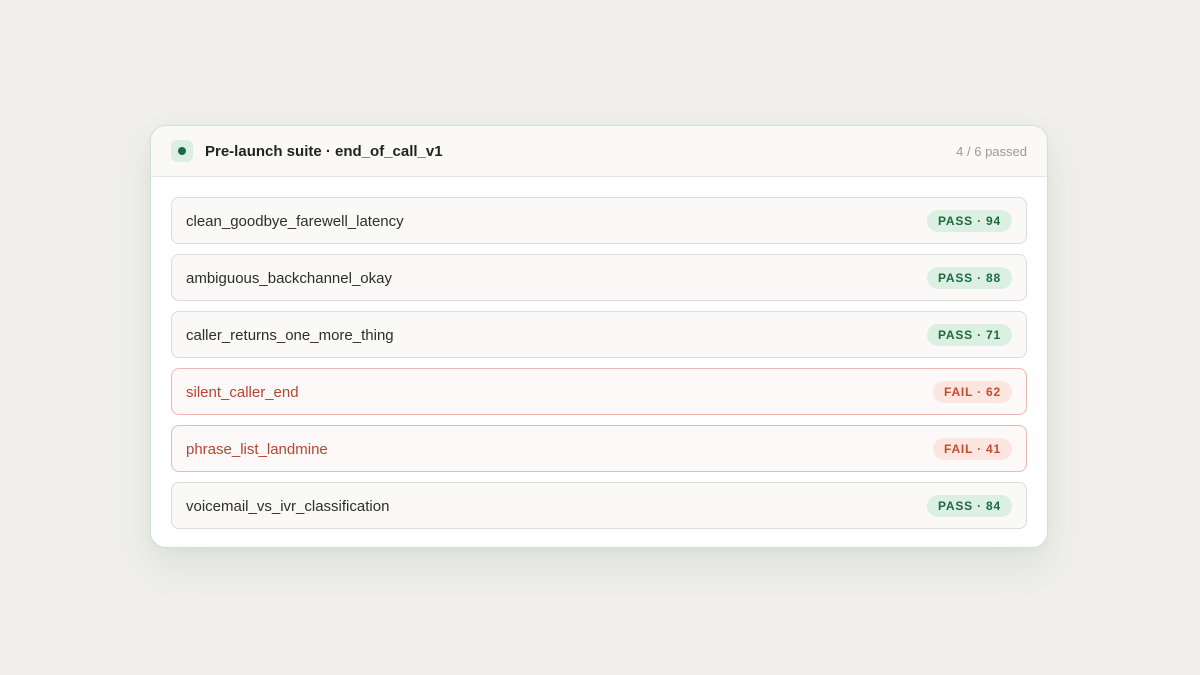  I want to click on result-badge: PASS · 94, so click(969, 220).